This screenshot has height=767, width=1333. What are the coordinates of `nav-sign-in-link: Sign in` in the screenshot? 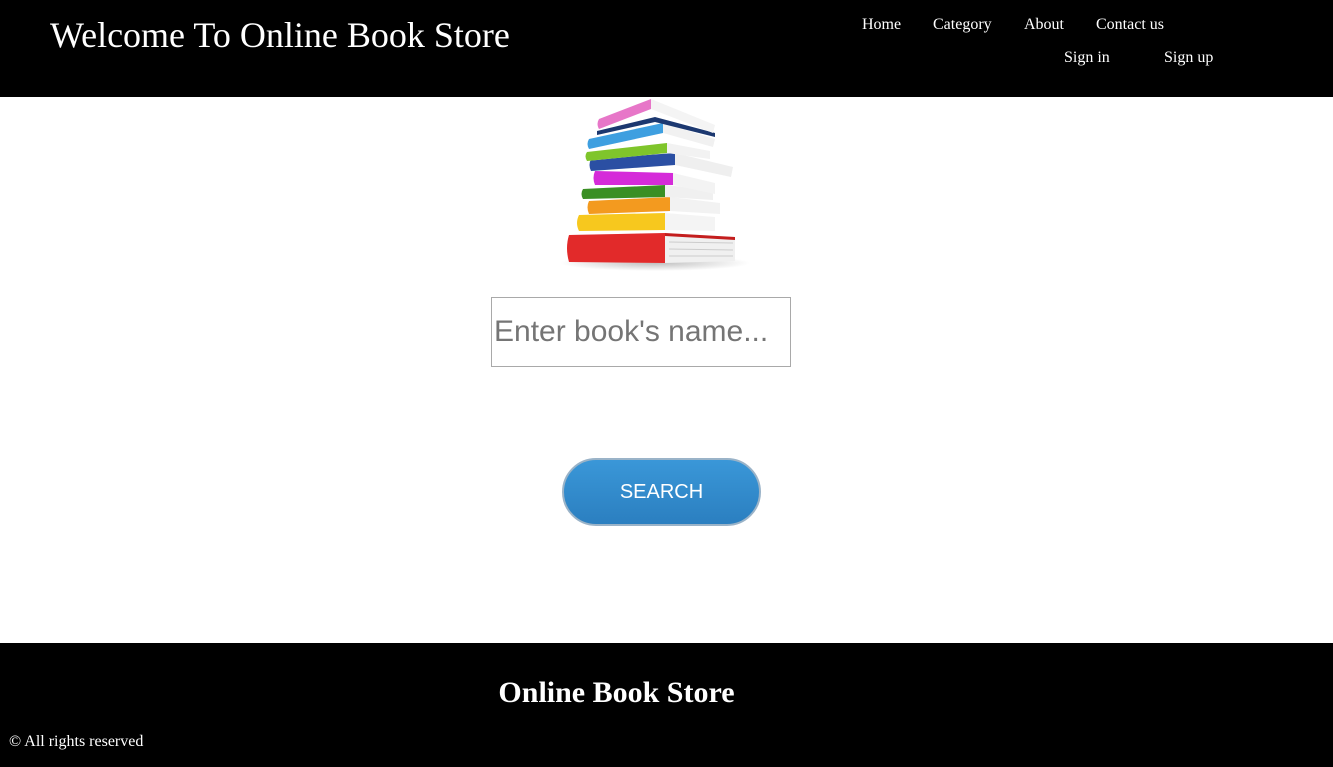 It's located at (1087, 58).